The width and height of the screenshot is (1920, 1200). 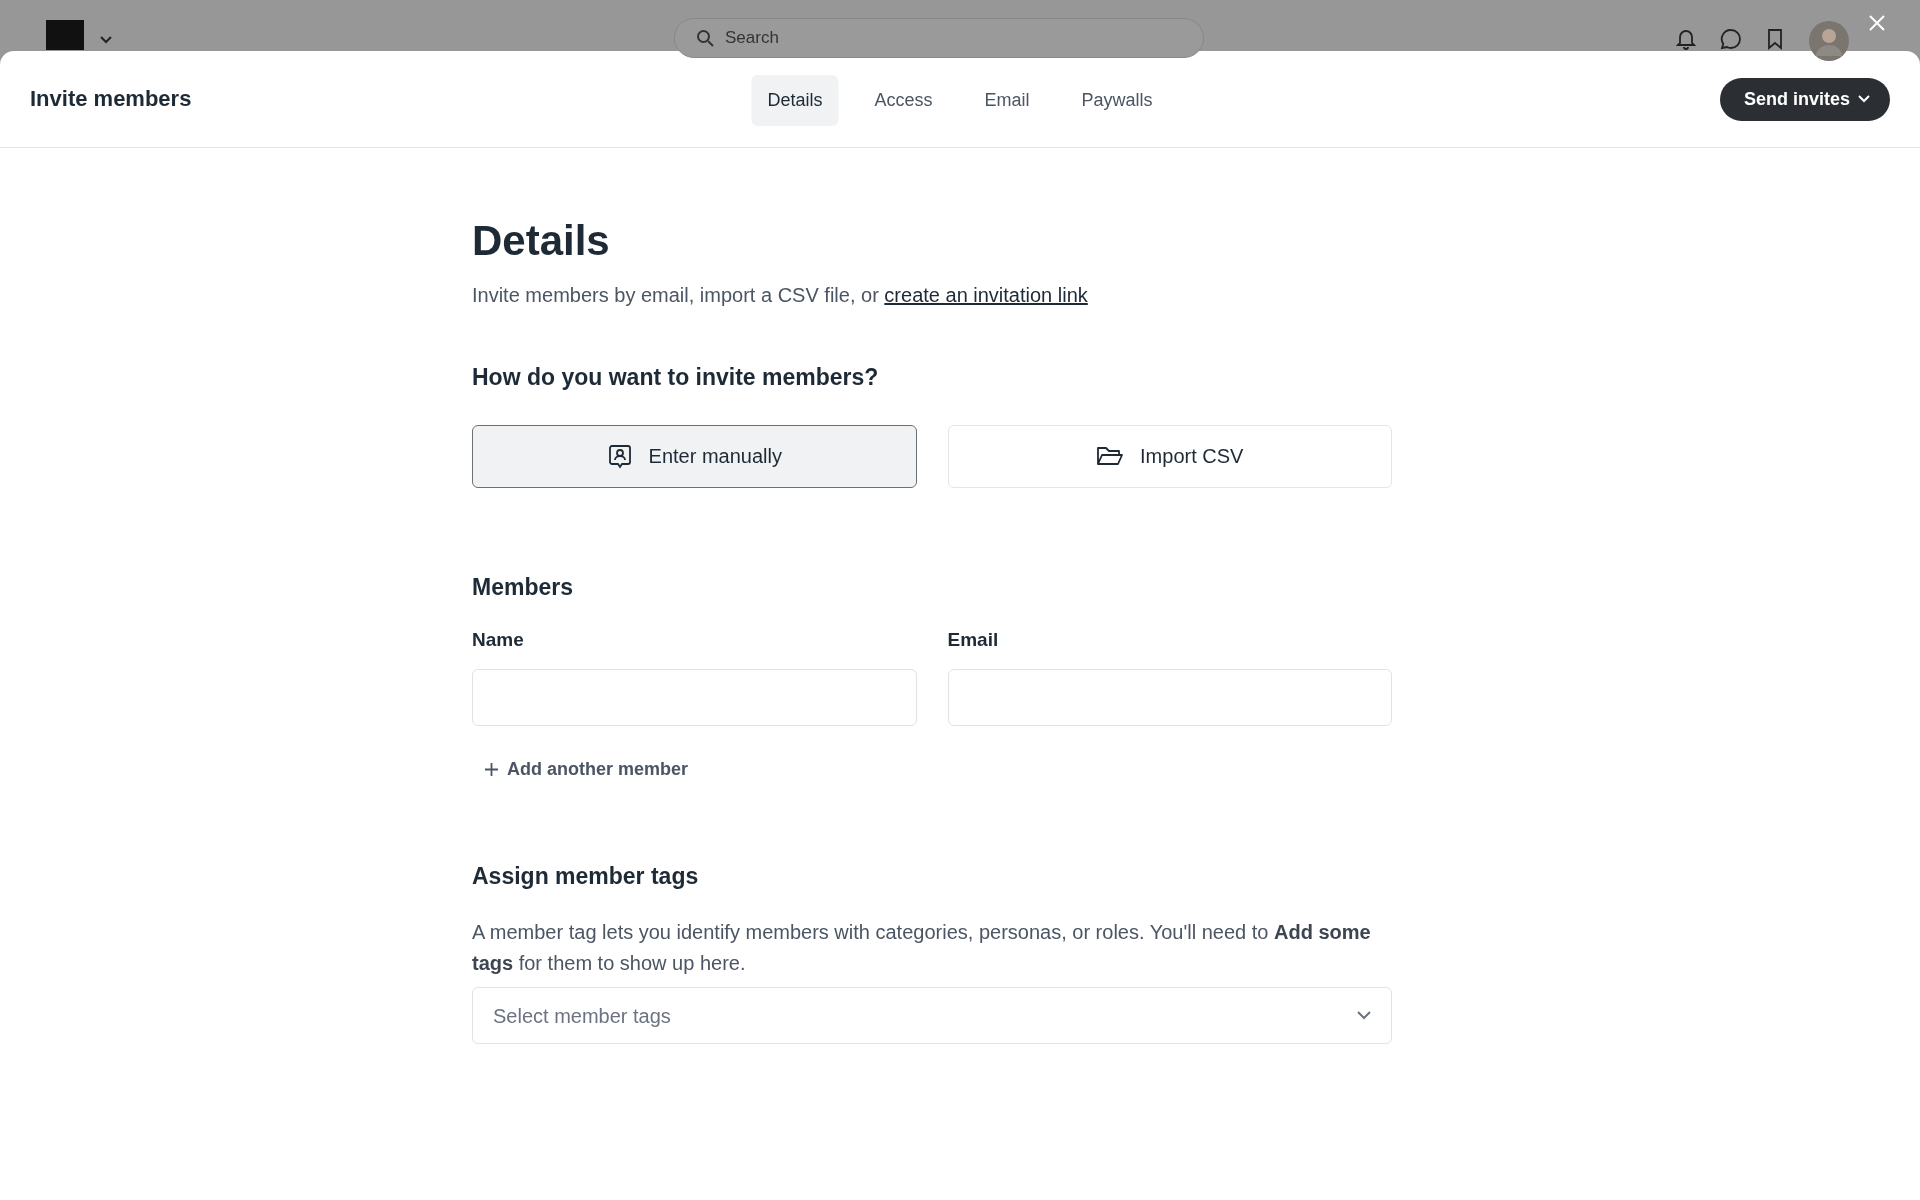 I want to click on tab: Paywalls, so click(x=1117, y=100).